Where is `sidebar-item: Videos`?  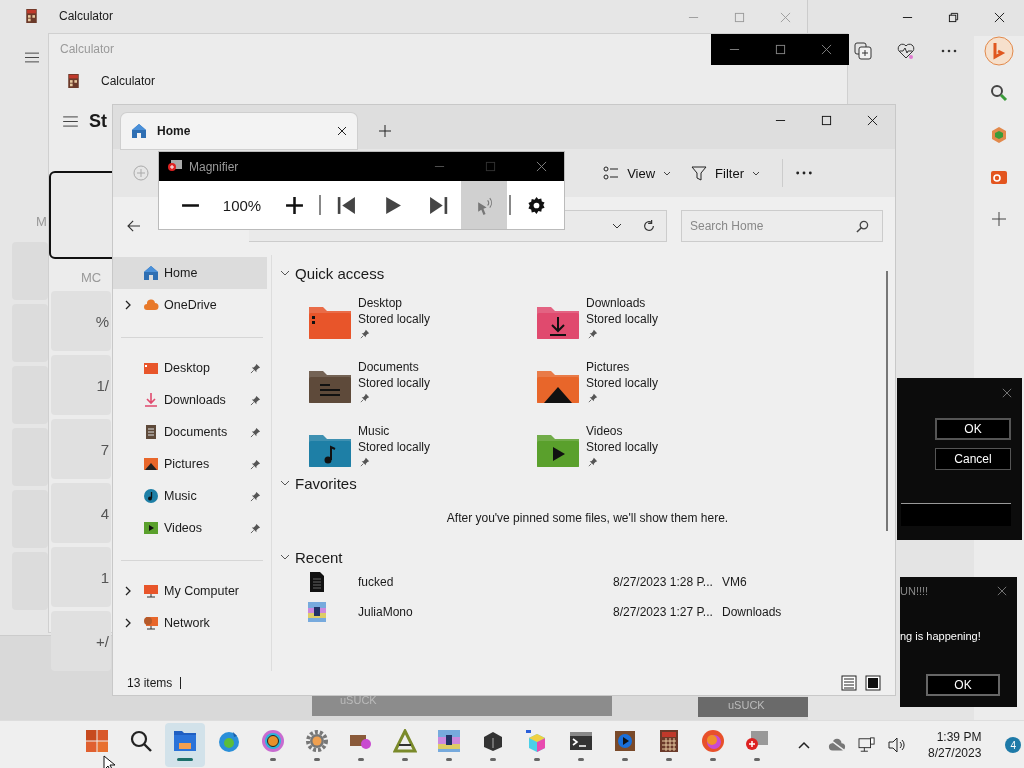 sidebar-item: Videos is located at coordinates (190, 528).